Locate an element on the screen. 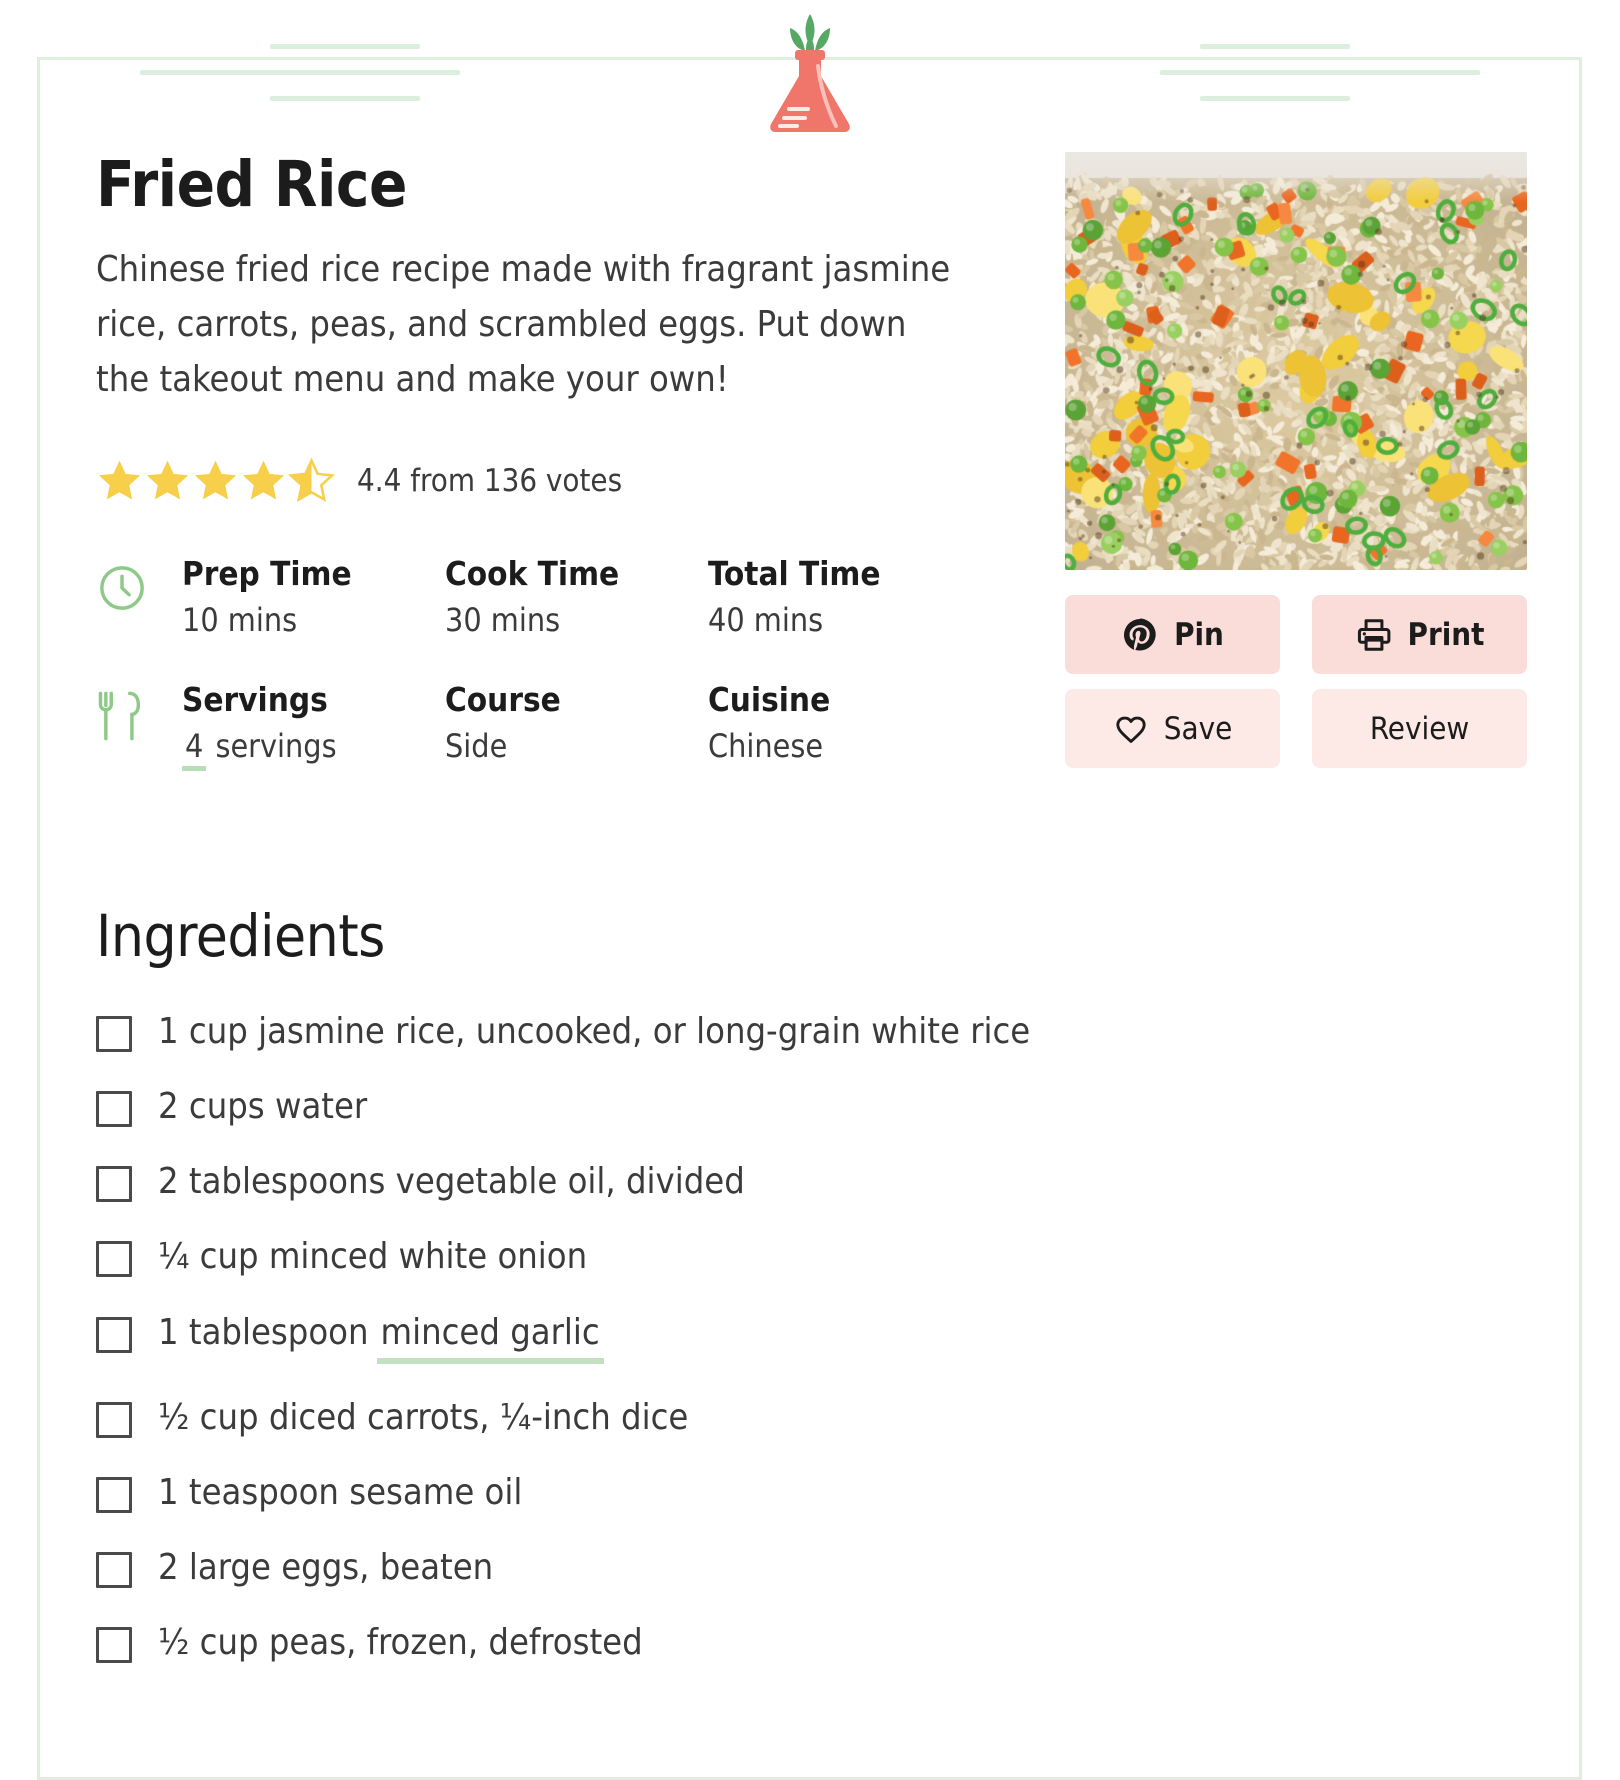 The height and width of the screenshot is (1780, 1620). print-button: Print is located at coordinates (1419, 634).